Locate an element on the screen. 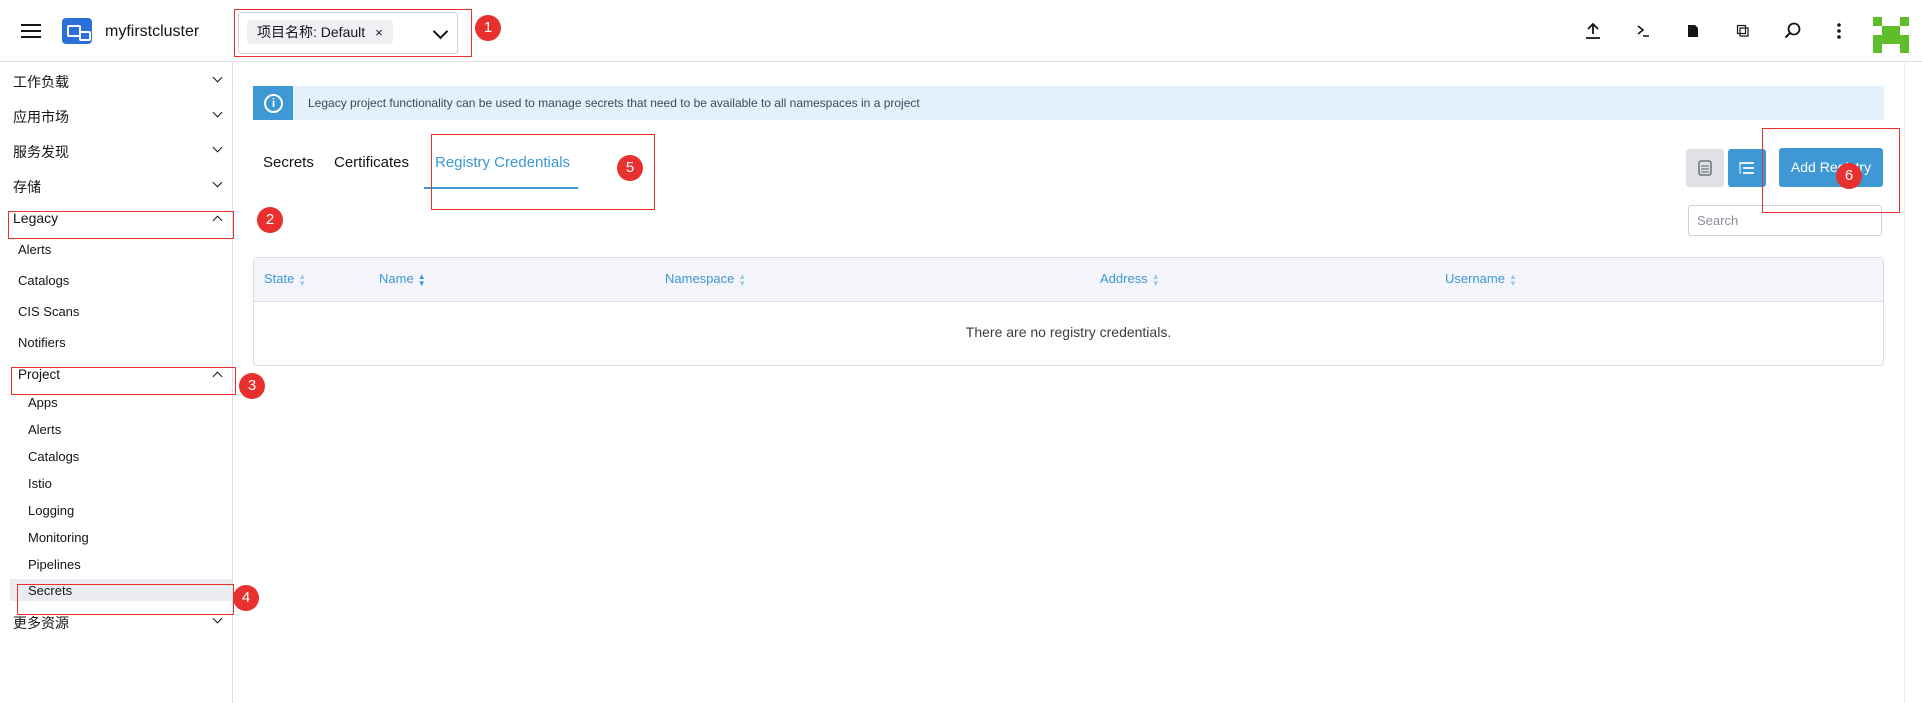  column-header-address: Address ▲ ▼ is located at coordinates (1130, 279).